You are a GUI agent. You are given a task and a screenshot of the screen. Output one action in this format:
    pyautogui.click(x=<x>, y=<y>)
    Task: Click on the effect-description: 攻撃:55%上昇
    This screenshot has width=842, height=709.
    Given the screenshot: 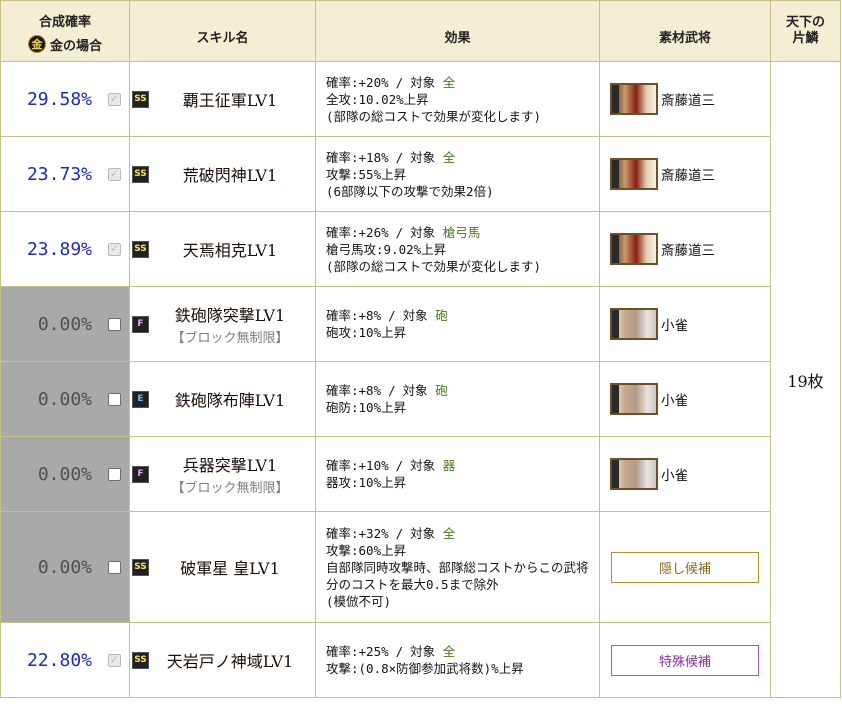 What is the action you would take?
    pyautogui.click(x=366, y=174)
    